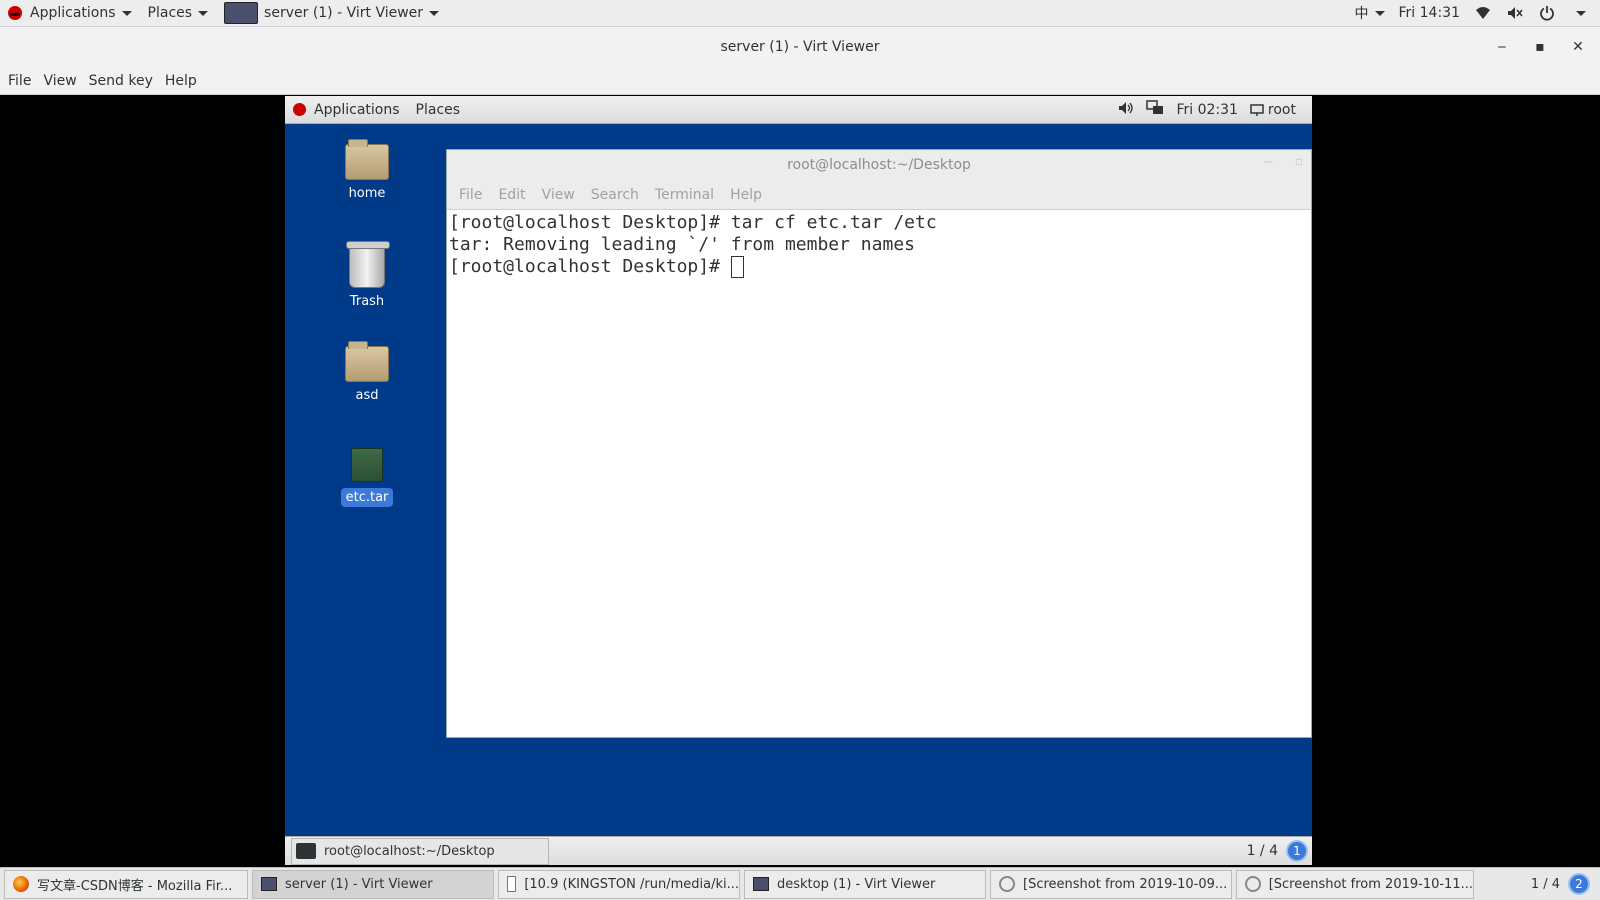 This screenshot has height=900, width=1600. I want to click on home-folder-icon, so click(367, 159).